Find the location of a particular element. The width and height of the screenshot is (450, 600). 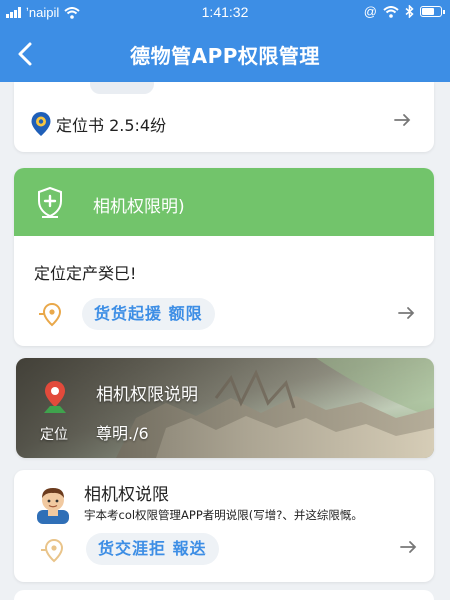

battery-icon is located at coordinates (432, 11).